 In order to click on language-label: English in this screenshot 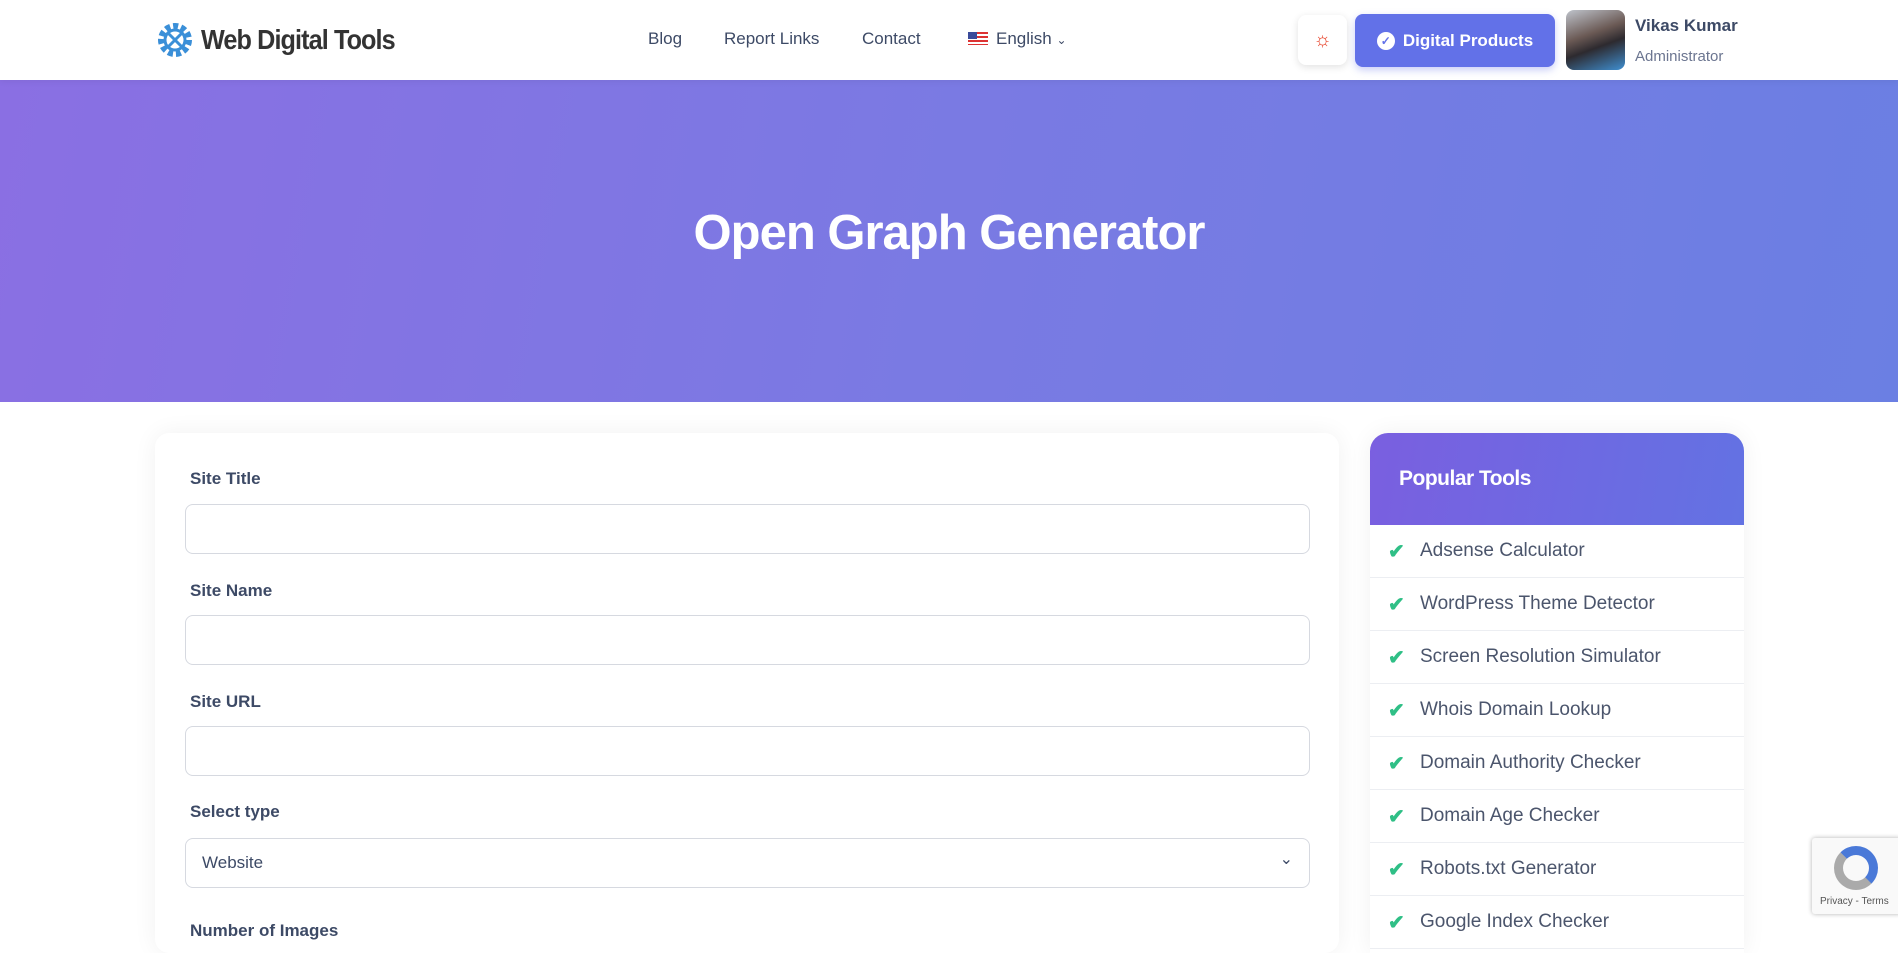, I will do `click(1024, 38)`.